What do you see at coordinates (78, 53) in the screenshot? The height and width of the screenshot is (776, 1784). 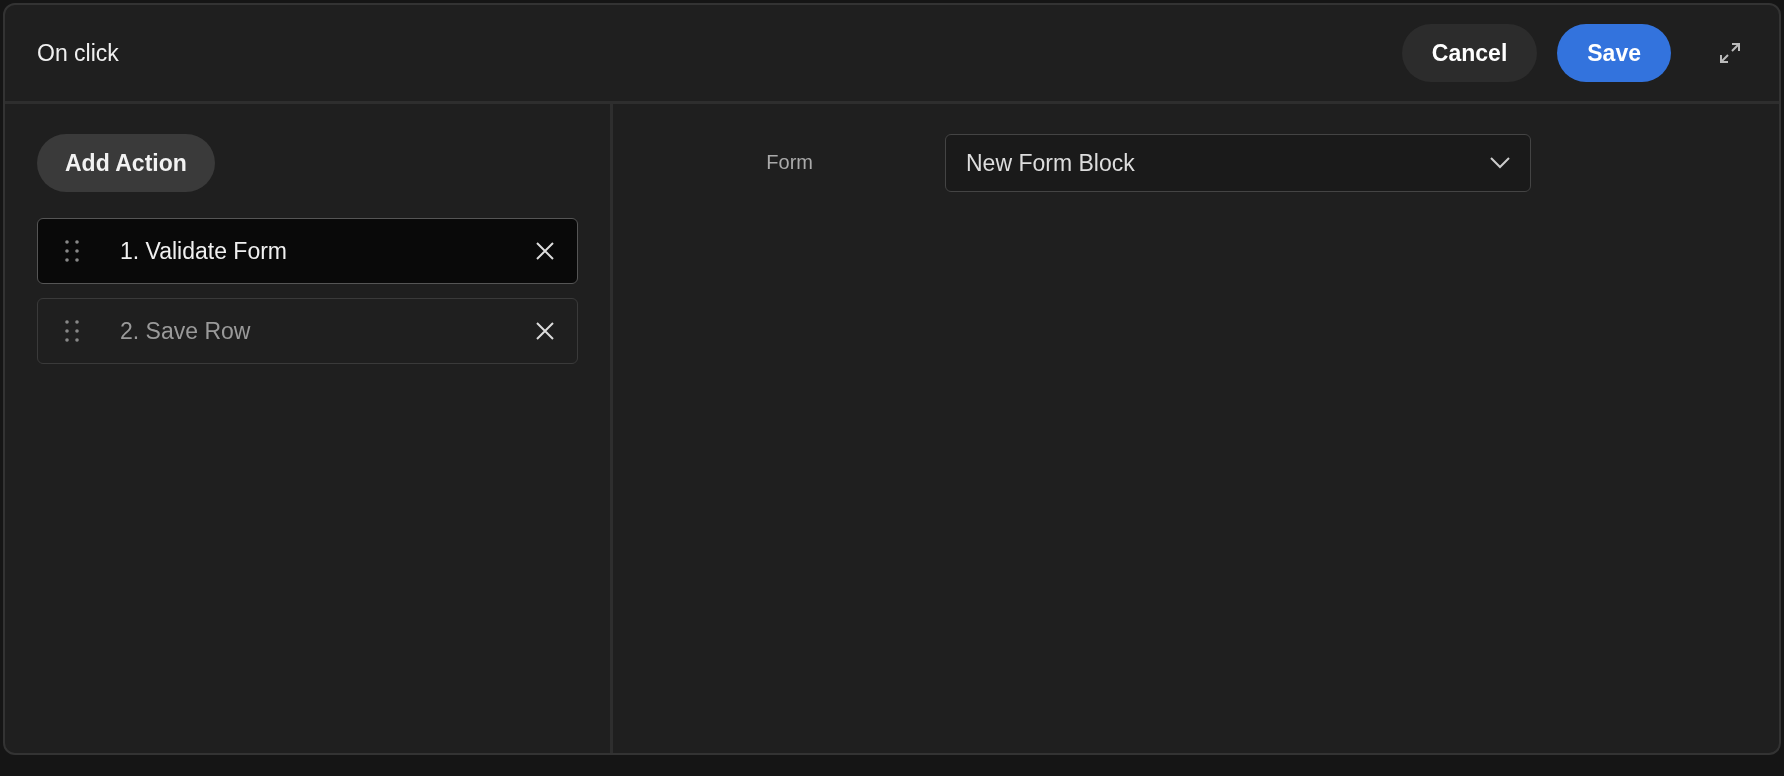 I see `dialog-title: On click` at bounding box center [78, 53].